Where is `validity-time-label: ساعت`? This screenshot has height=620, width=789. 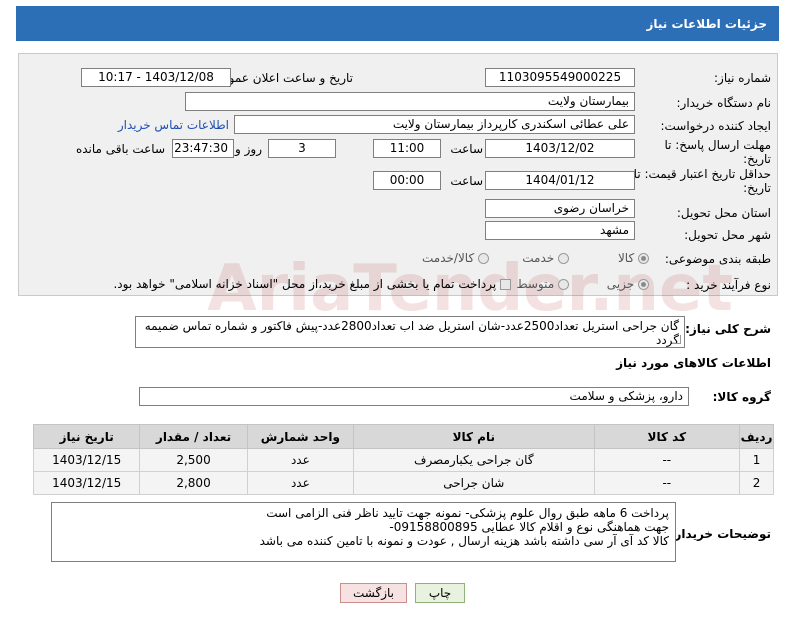
validity-time-label: ساعت is located at coordinates (466, 181).